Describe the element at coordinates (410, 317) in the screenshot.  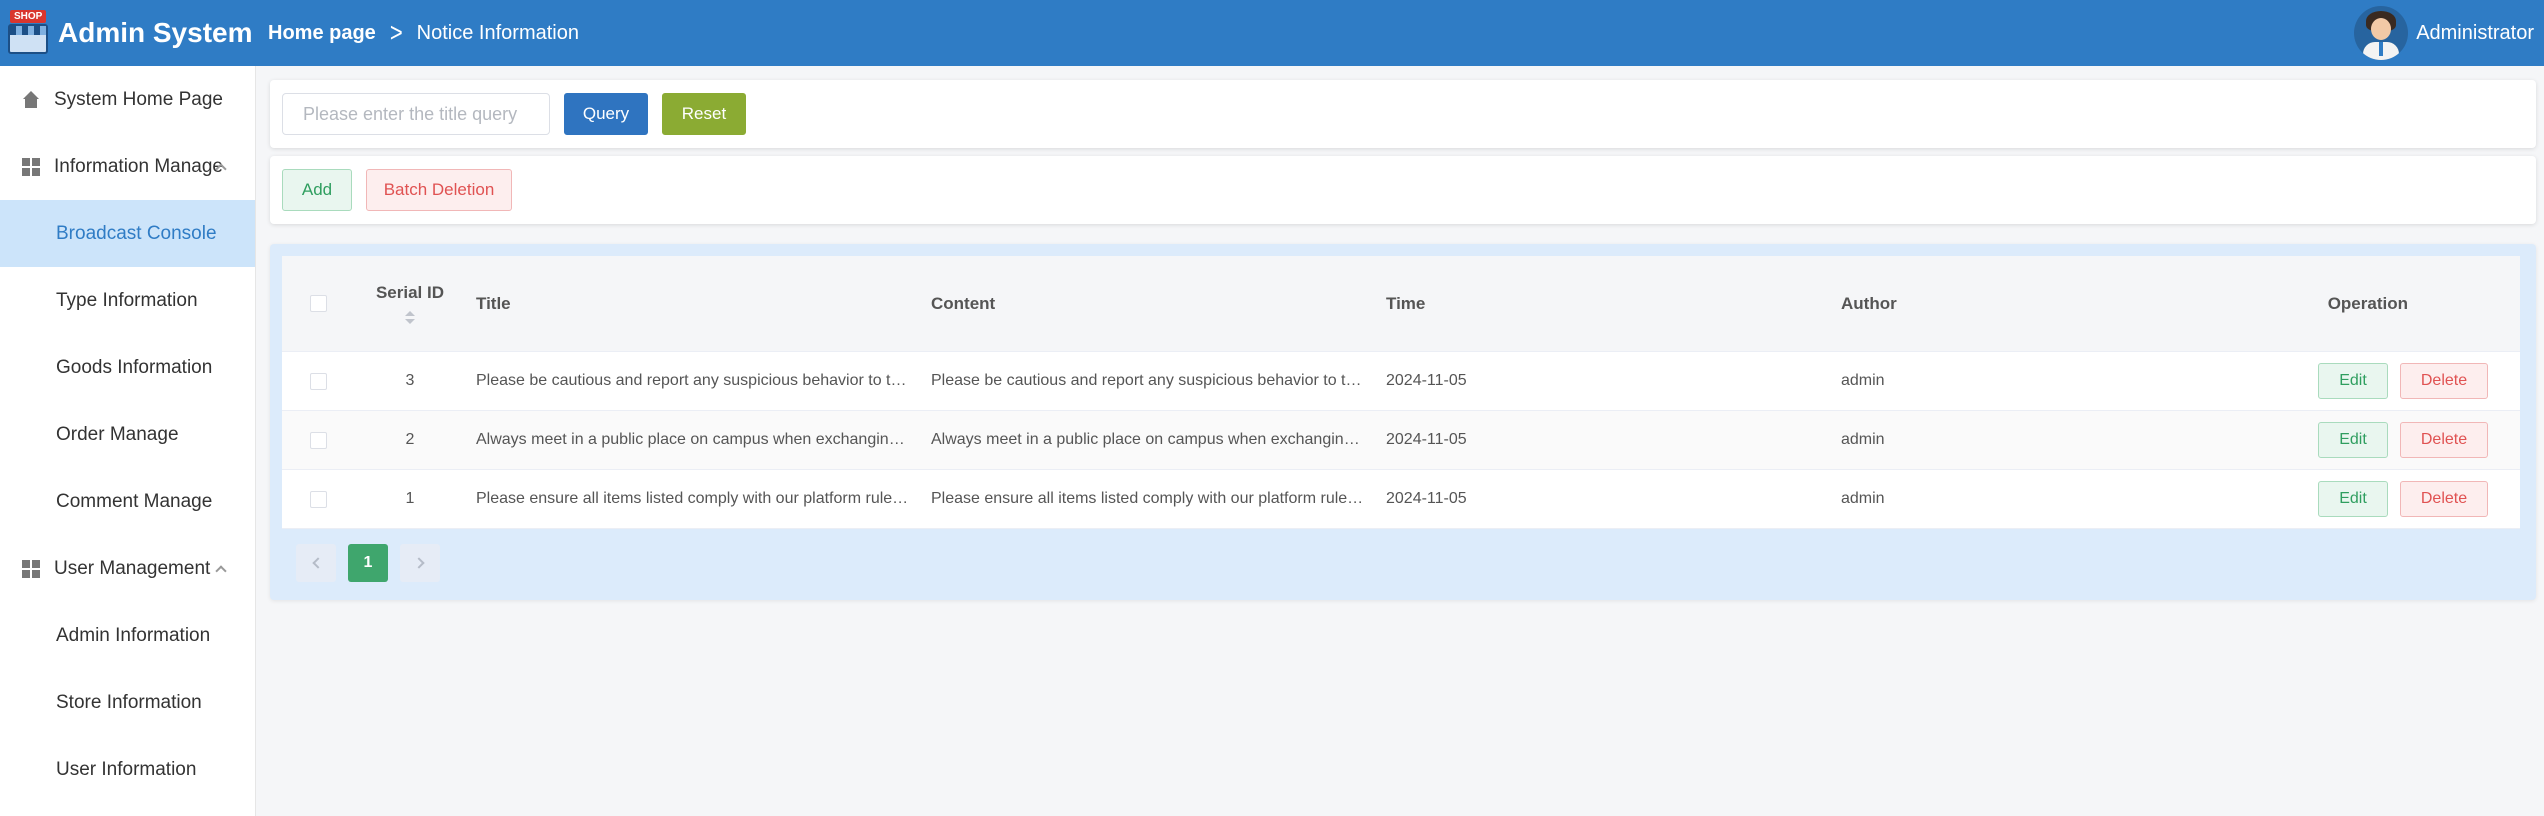
I see `sort-icon` at that location.